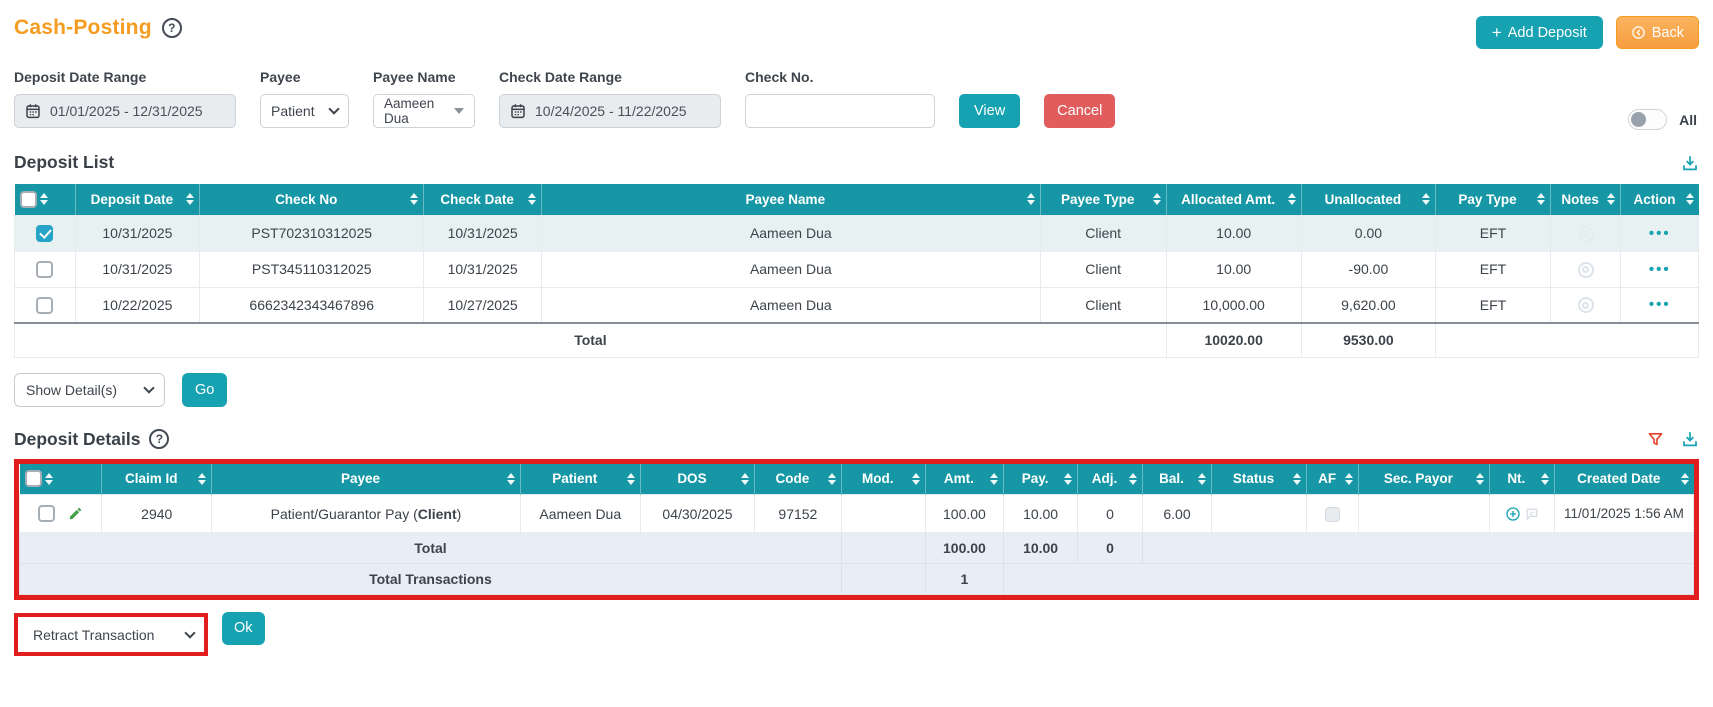  What do you see at coordinates (1493, 199) in the screenshot?
I see `col-pay-type: Pay Type` at bounding box center [1493, 199].